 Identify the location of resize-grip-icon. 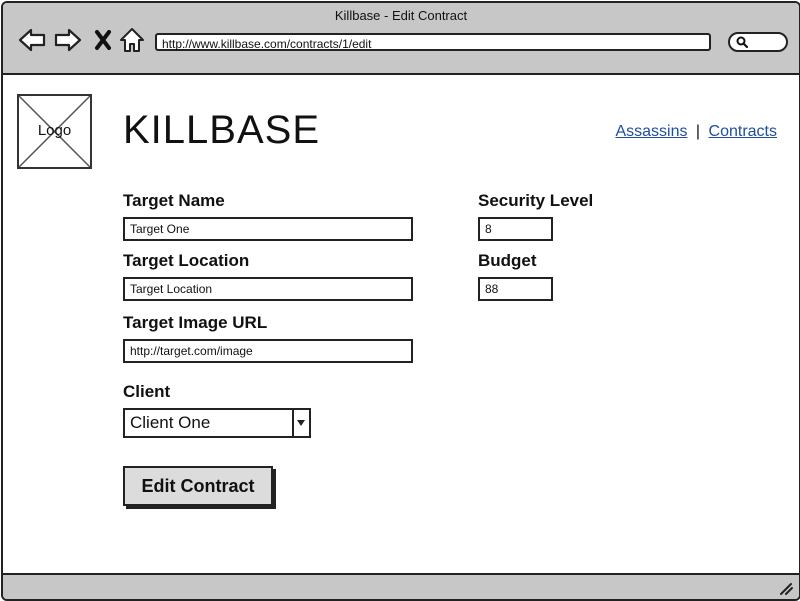
(786, 588).